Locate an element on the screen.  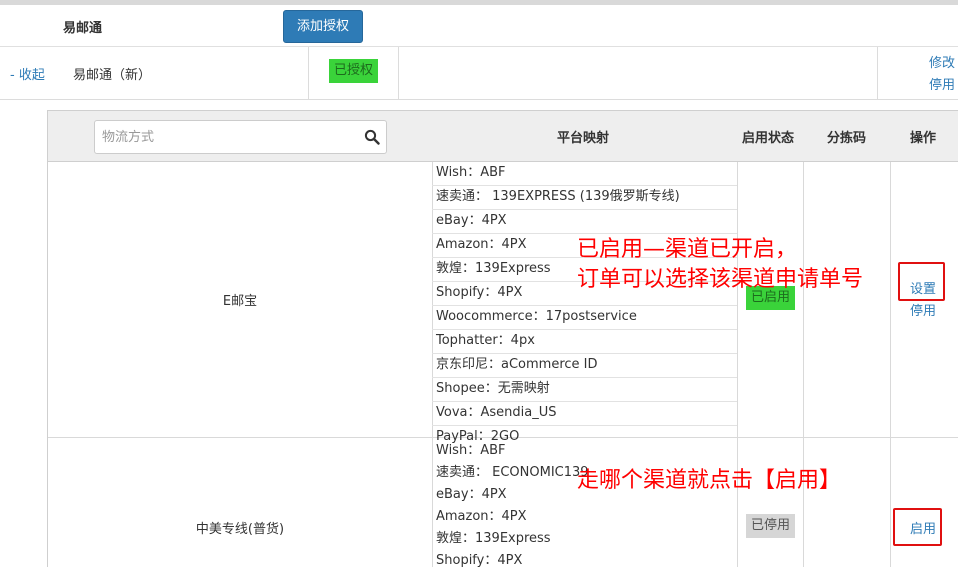
add-auth-button: 添加授权 is located at coordinates (323, 26).